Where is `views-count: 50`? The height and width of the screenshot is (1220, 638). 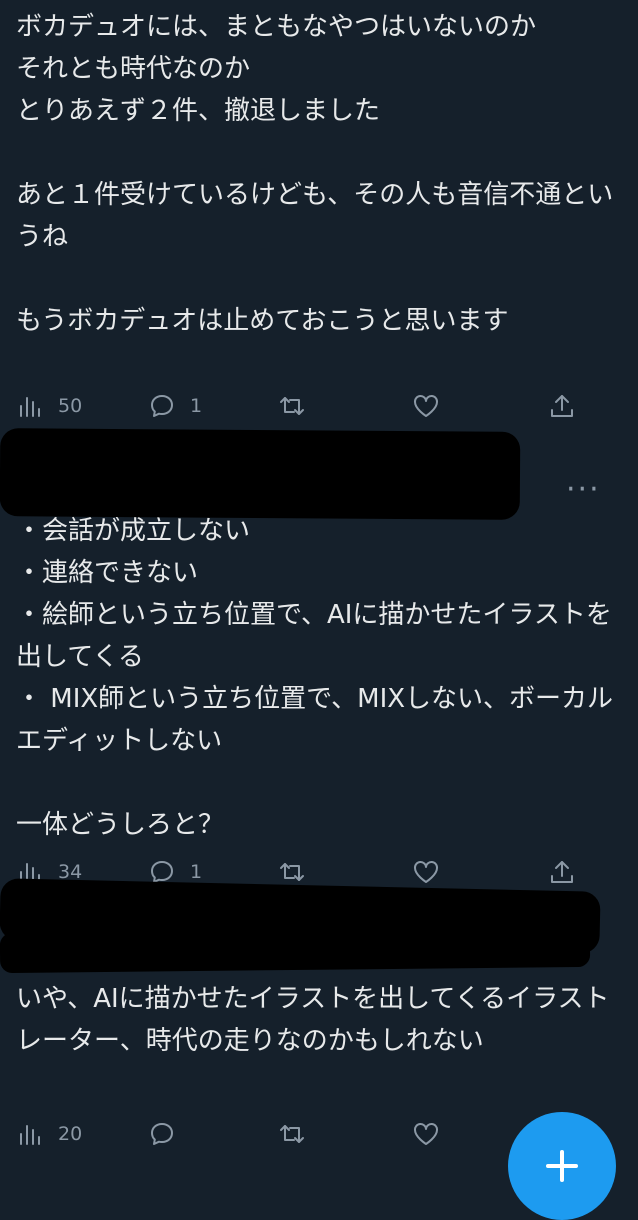 views-count: 50 is located at coordinates (70, 406).